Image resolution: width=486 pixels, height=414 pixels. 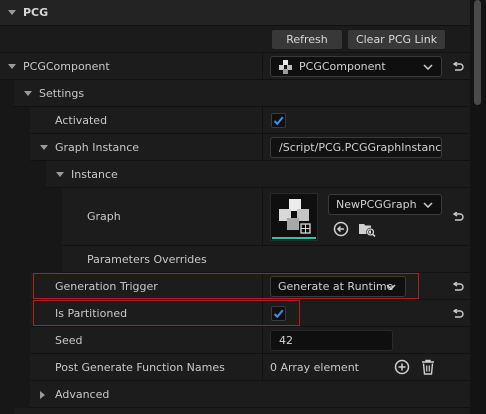 I want to click on activated-label: Activated, so click(x=81, y=120).